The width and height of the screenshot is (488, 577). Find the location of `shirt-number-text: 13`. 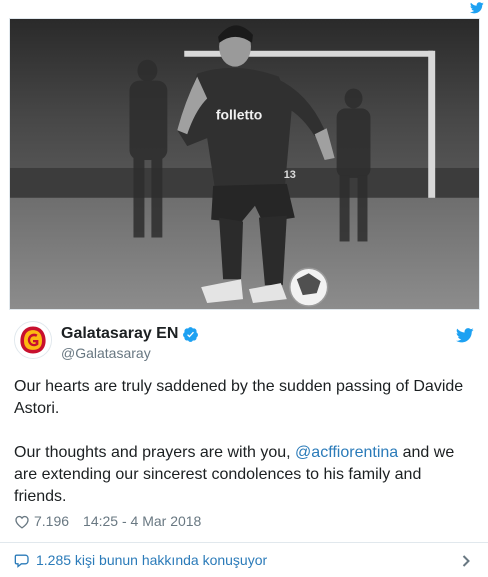

shirt-number-text: 13 is located at coordinates (290, 175).